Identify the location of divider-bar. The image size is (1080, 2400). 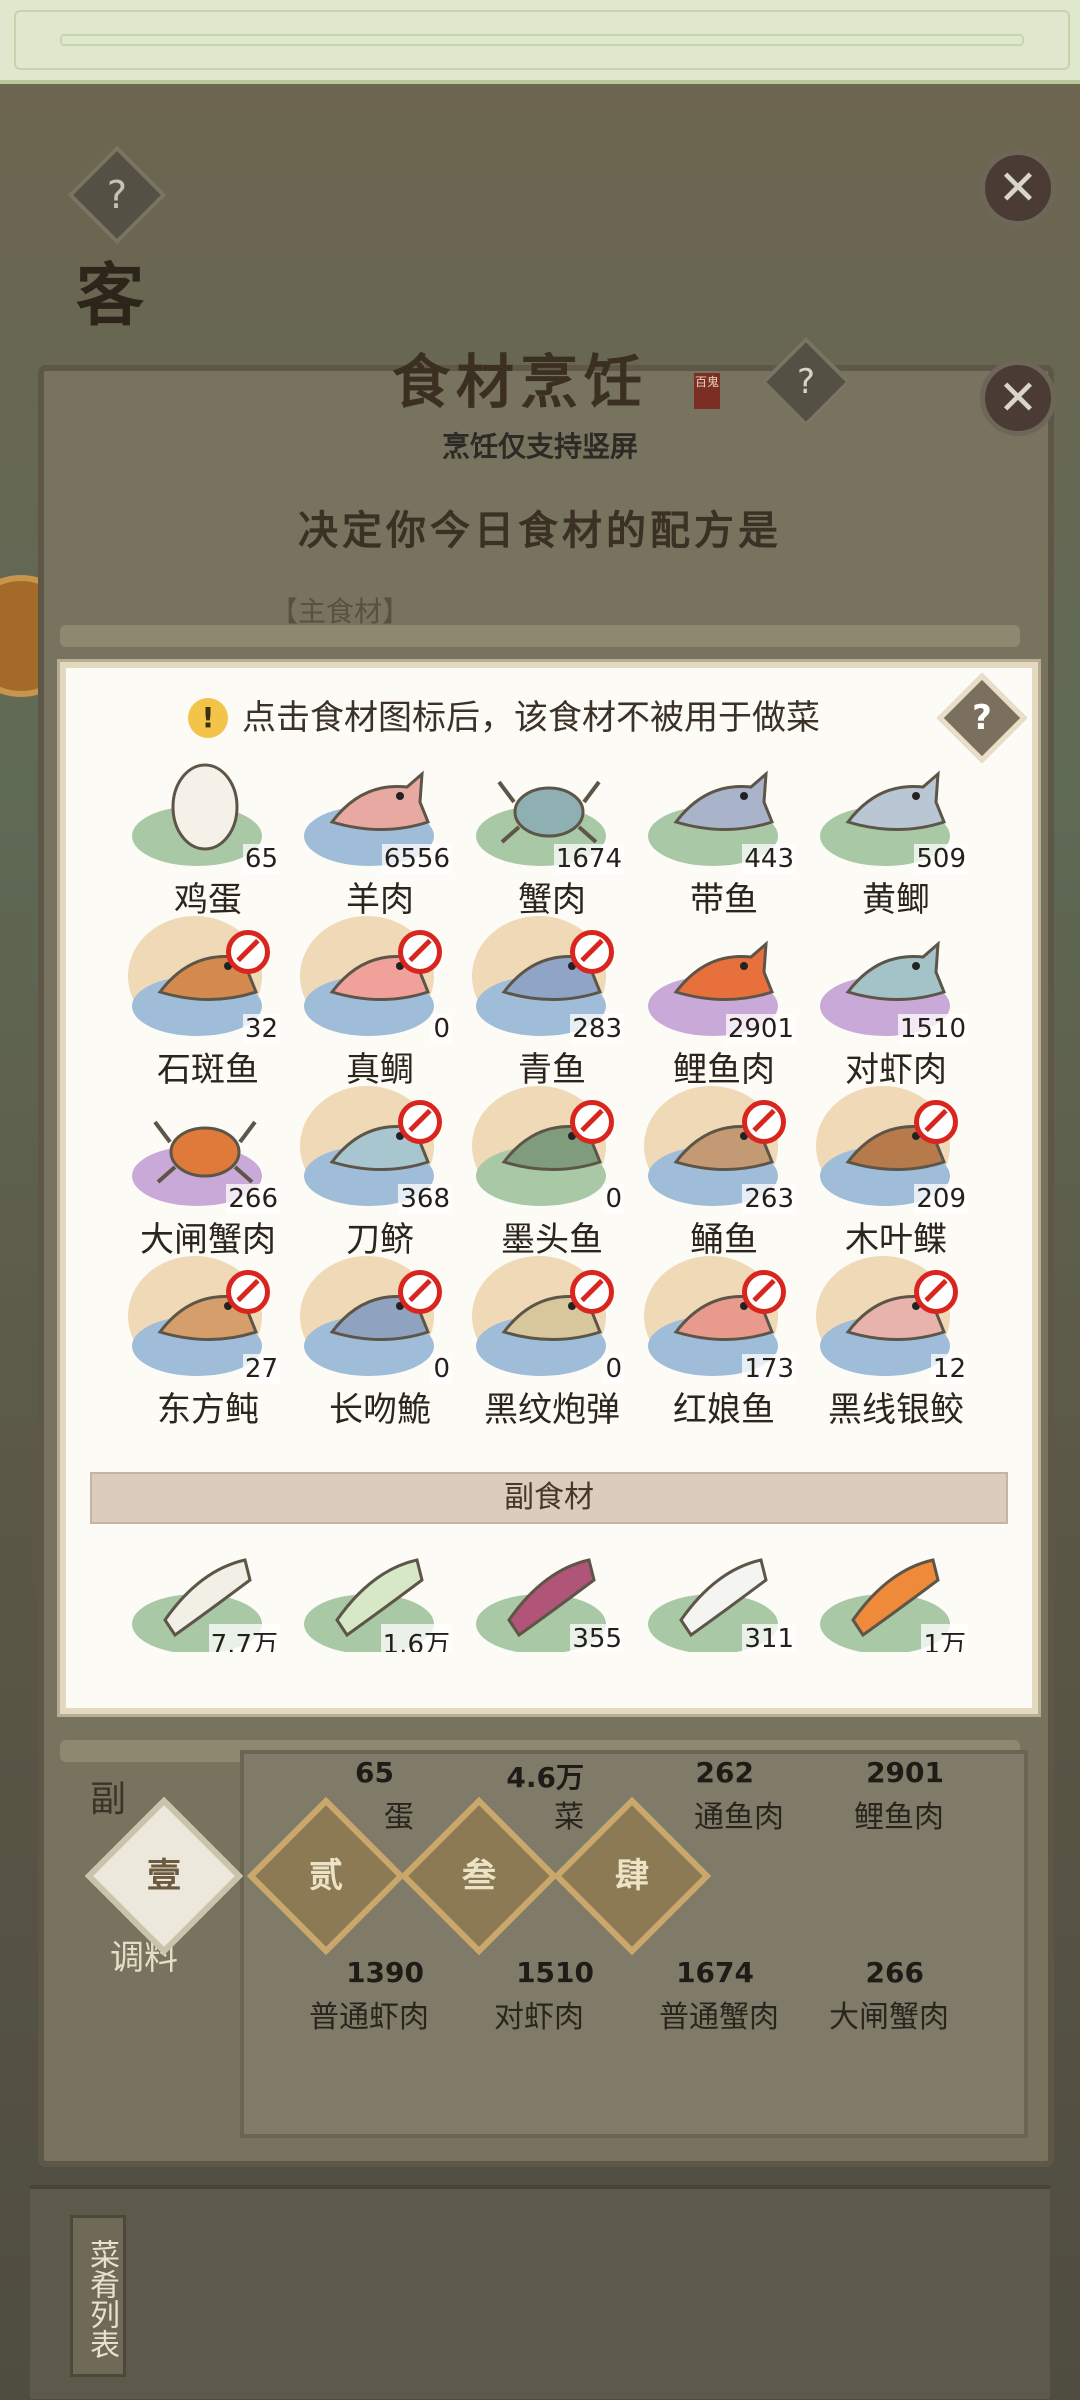
(540, 636).